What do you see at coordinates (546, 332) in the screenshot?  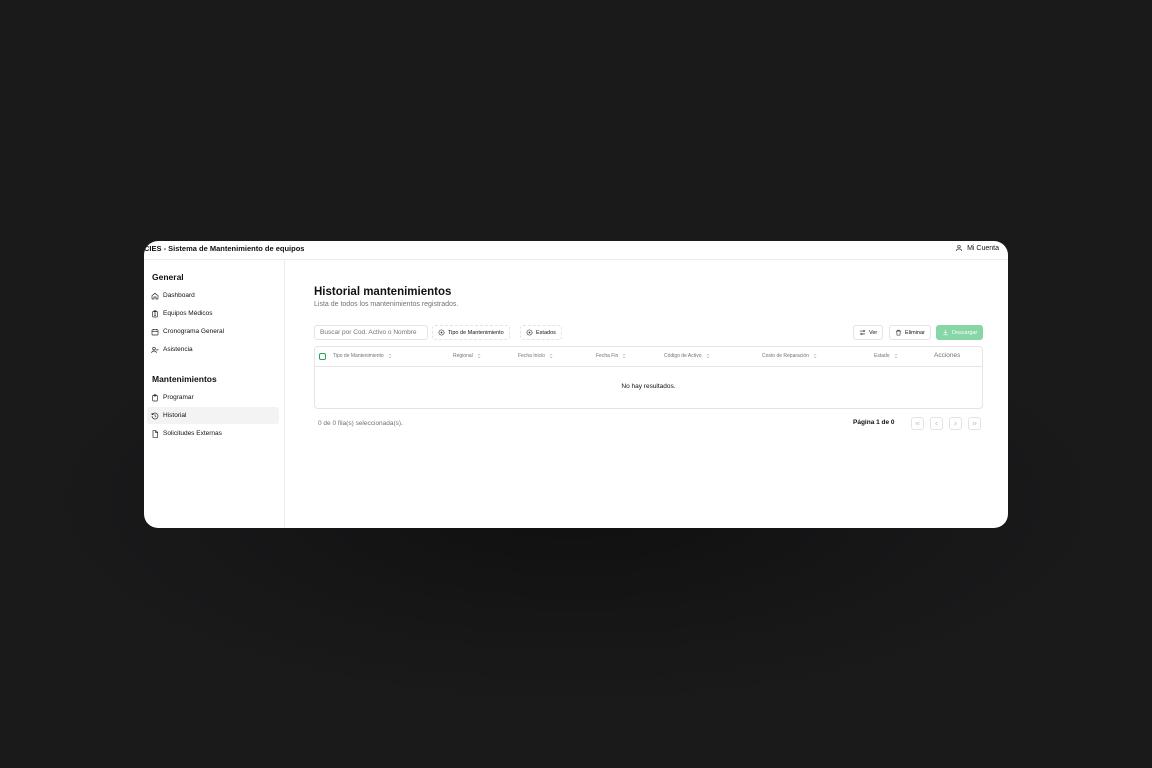 I see `filter-label: Estados` at bounding box center [546, 332].